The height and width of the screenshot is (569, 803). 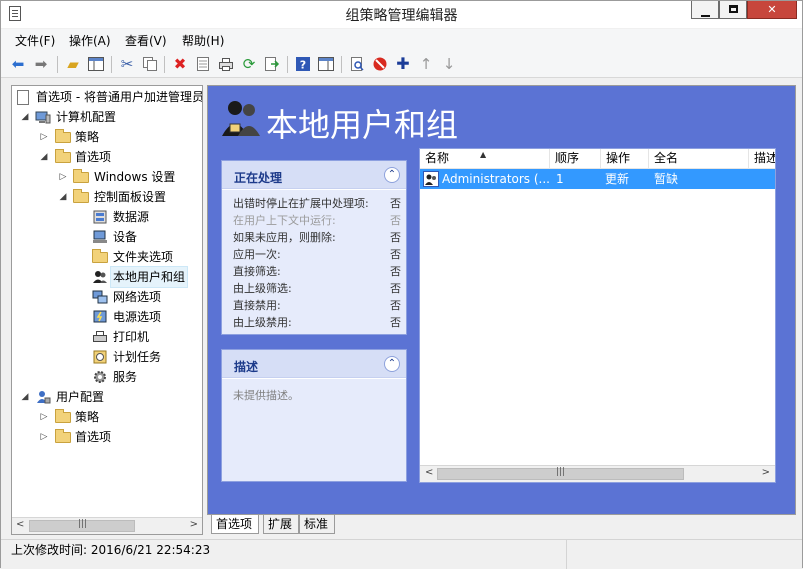 What do you see at coordinates (108, 297) in the screenshot?
I see `tree-item-network-options: 网络选项` at bounding box center [108, 297].